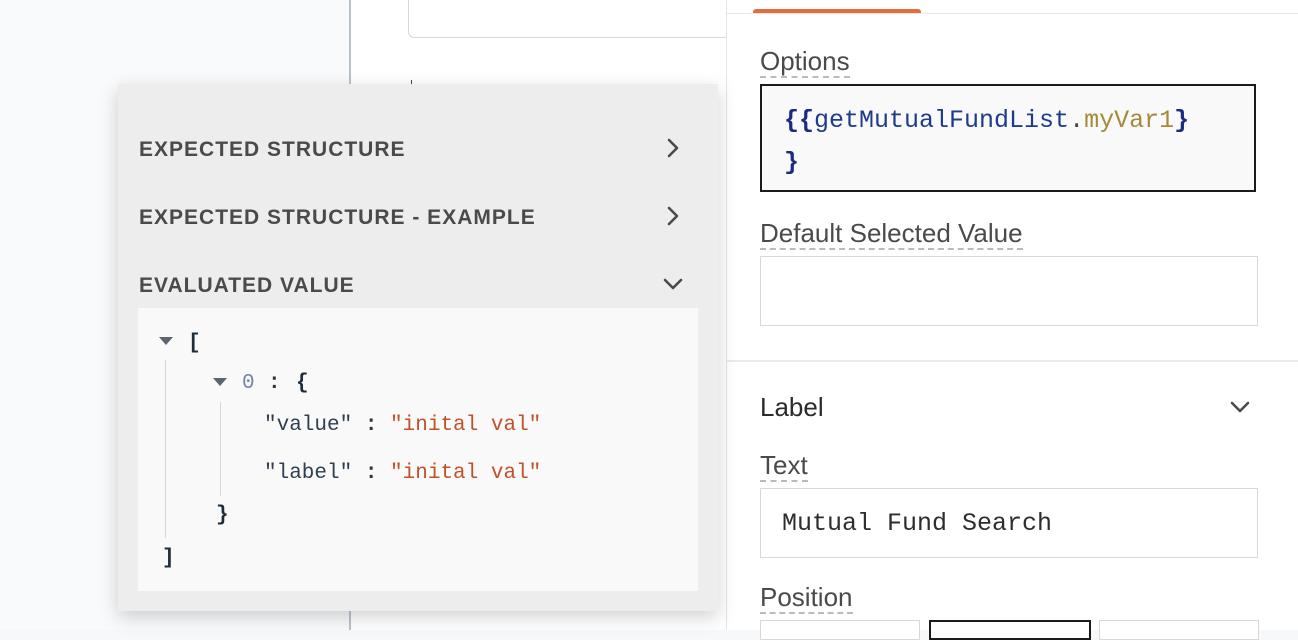 The width and height of the screenshot is (1298, 640). I want to click on canvas-widget-box, so click(569, 19).